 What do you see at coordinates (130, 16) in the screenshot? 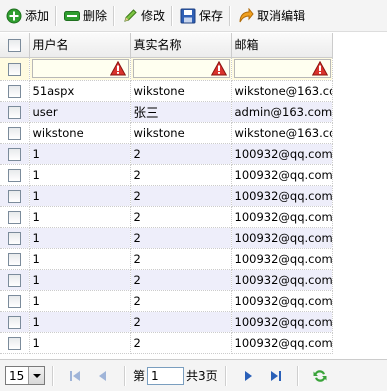
I see `pencil-icon` at bounding box center [130, 16].